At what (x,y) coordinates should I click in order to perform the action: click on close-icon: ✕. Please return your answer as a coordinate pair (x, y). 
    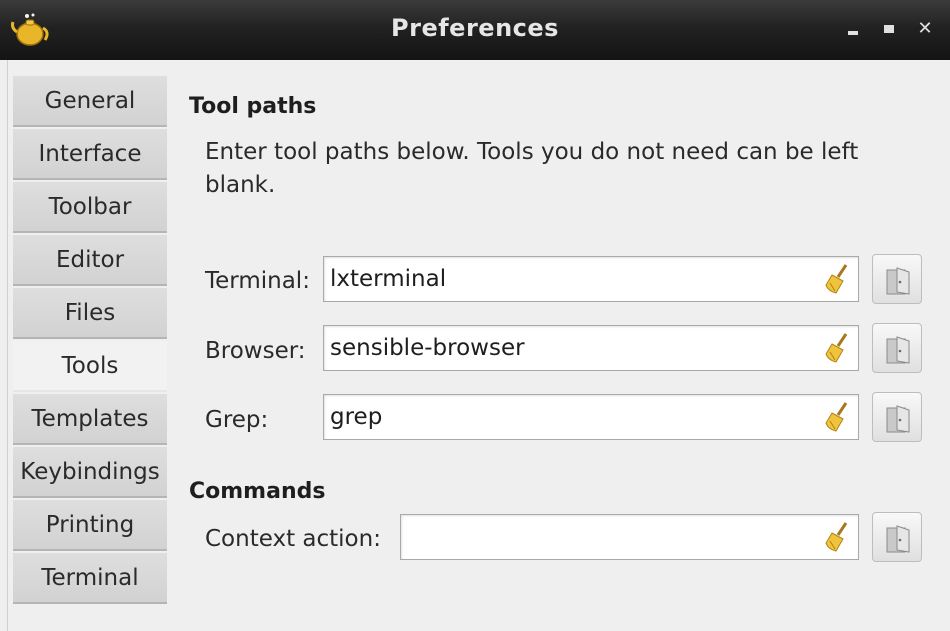
    Looking at the image, I should click on (925, 28).